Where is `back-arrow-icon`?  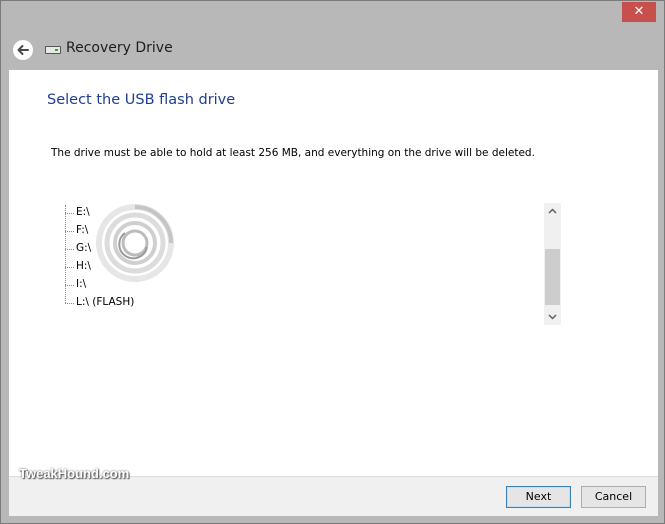
back-arrow-icon is located at coordinates (23, 50).